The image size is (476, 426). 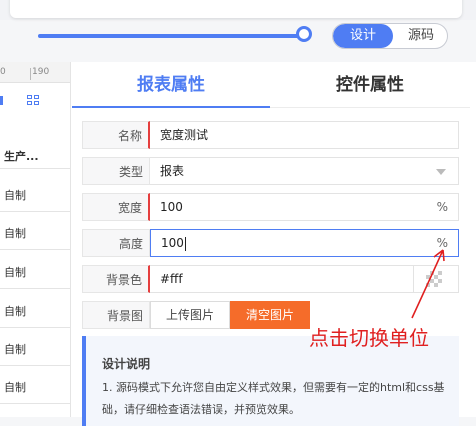 I want to click on height-input: 100 %, so click(x=304, y=243).